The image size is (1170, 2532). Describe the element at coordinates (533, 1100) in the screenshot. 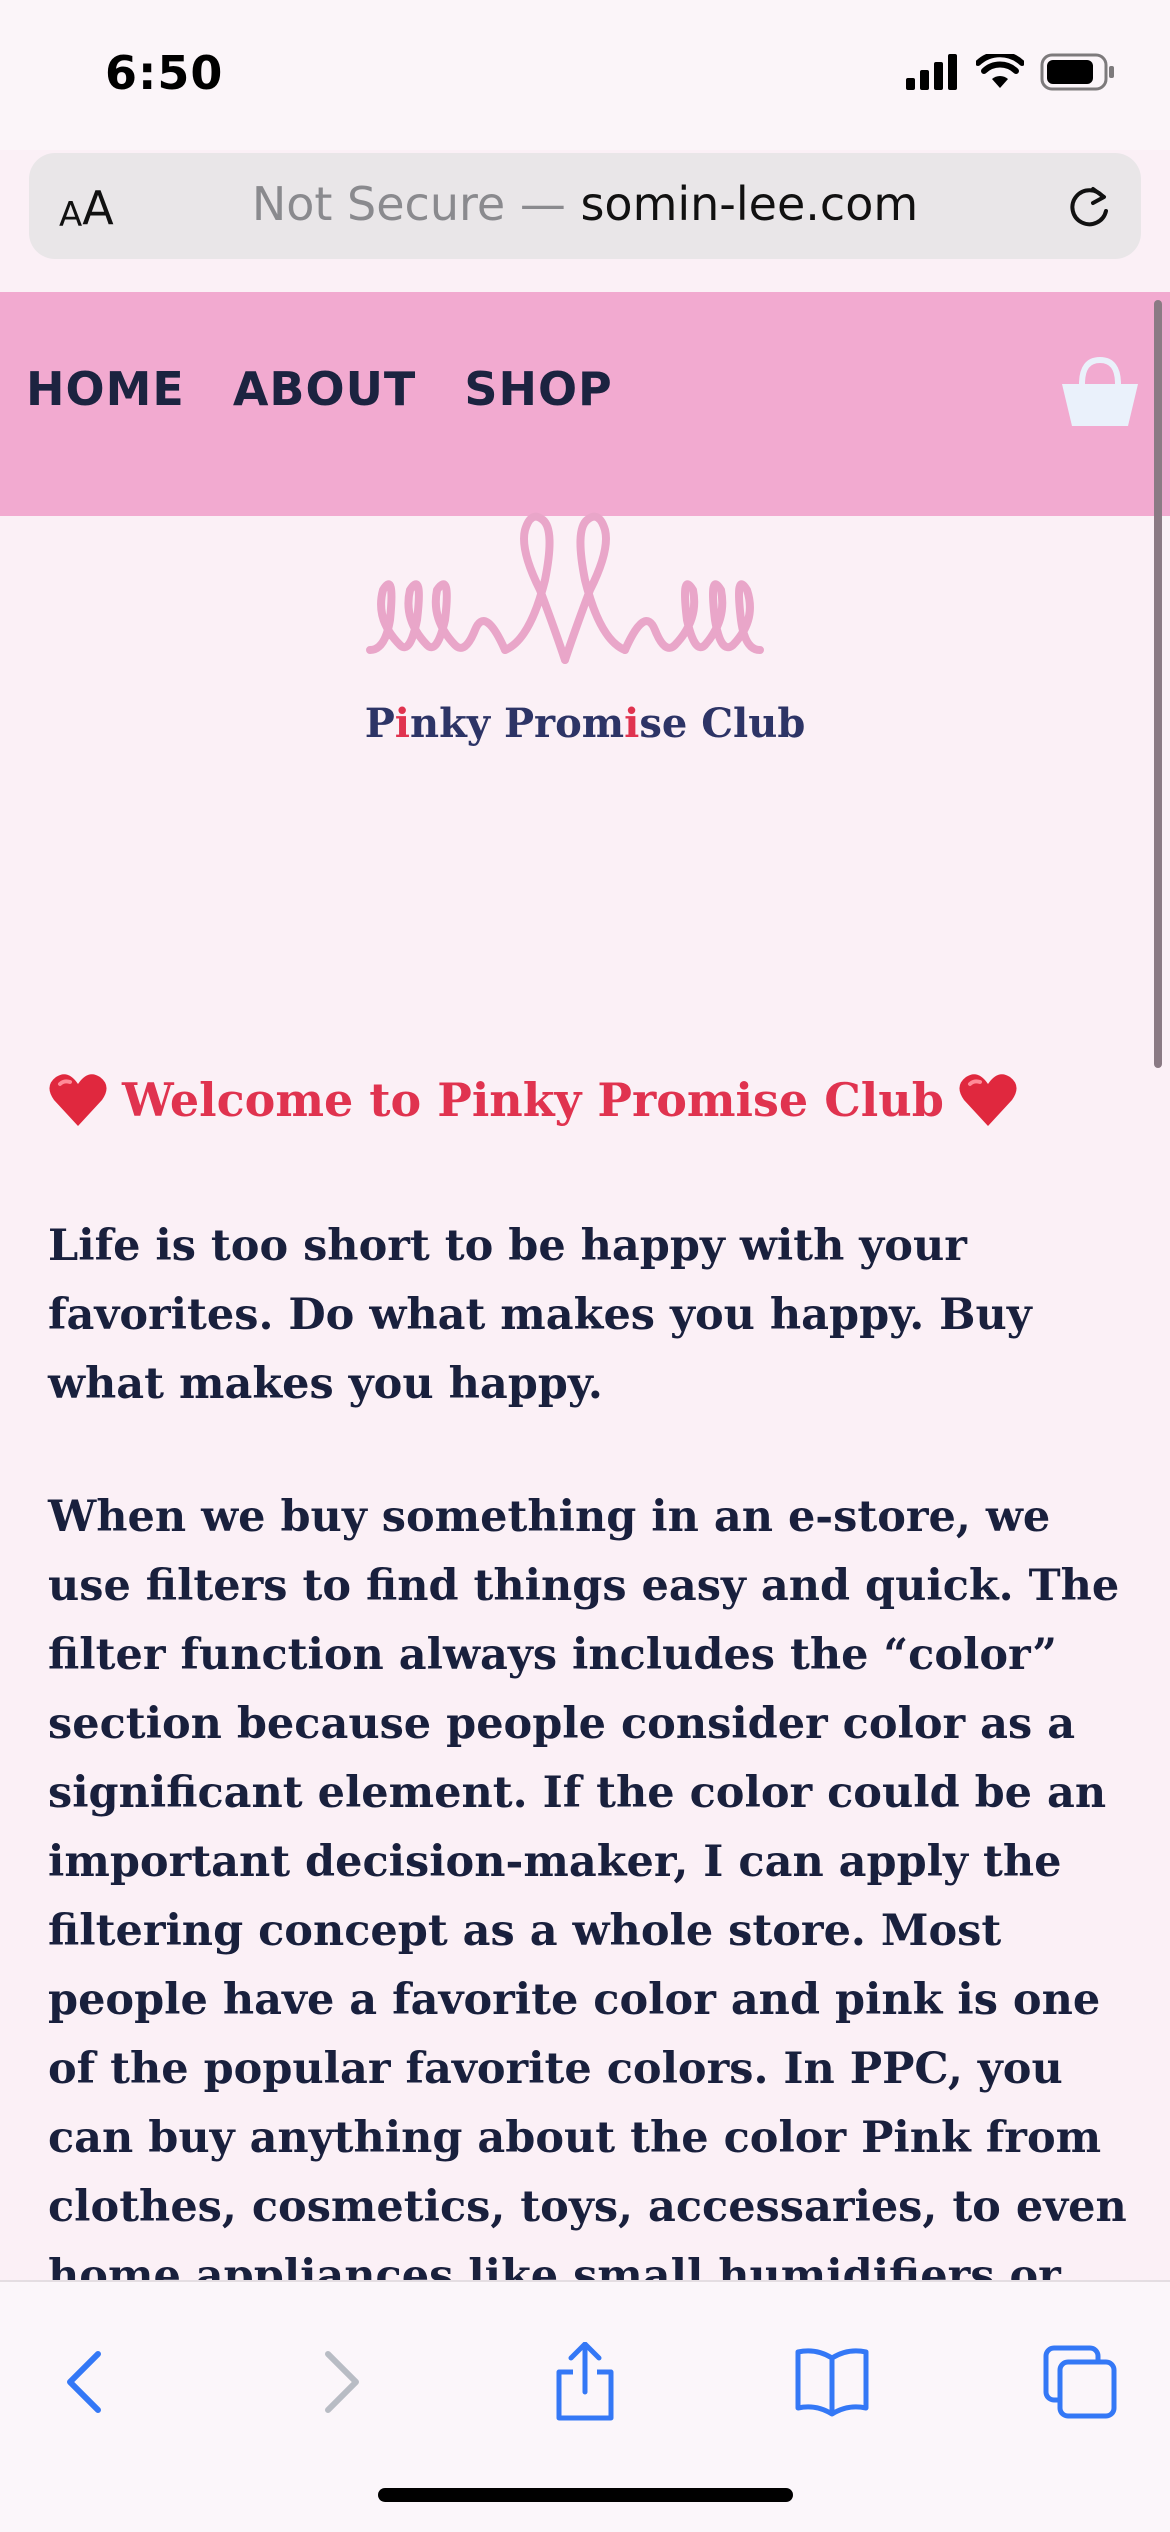

I see `welcome-text: Welcome to Pinky Promise Club` at that location.